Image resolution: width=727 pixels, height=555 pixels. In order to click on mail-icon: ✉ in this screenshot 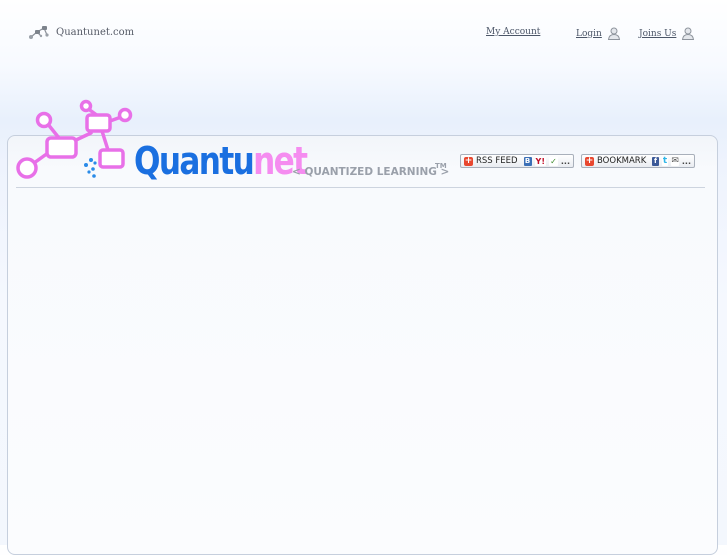, I will do `click(675, 160)`.